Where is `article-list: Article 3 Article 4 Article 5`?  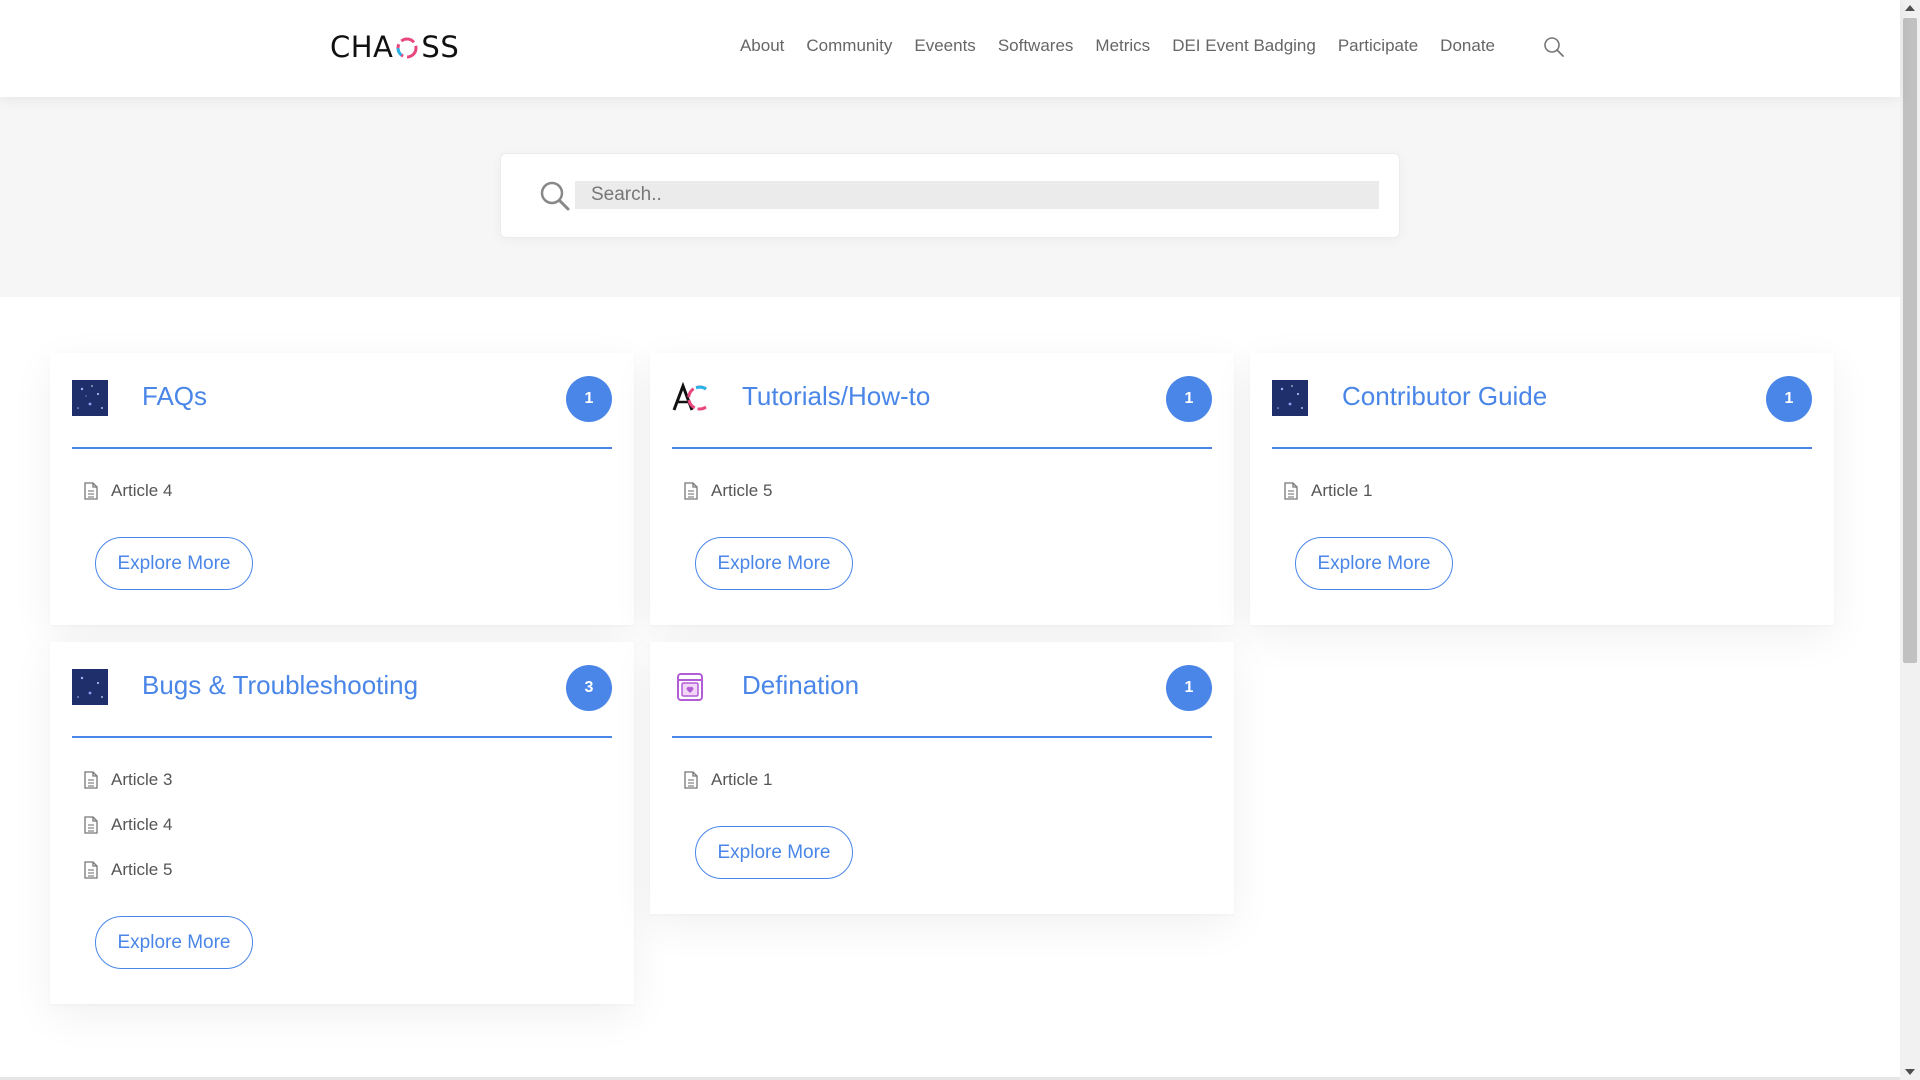
article-list: Article 3 Article 4 Article 5 is located at coordinates (127, 837).